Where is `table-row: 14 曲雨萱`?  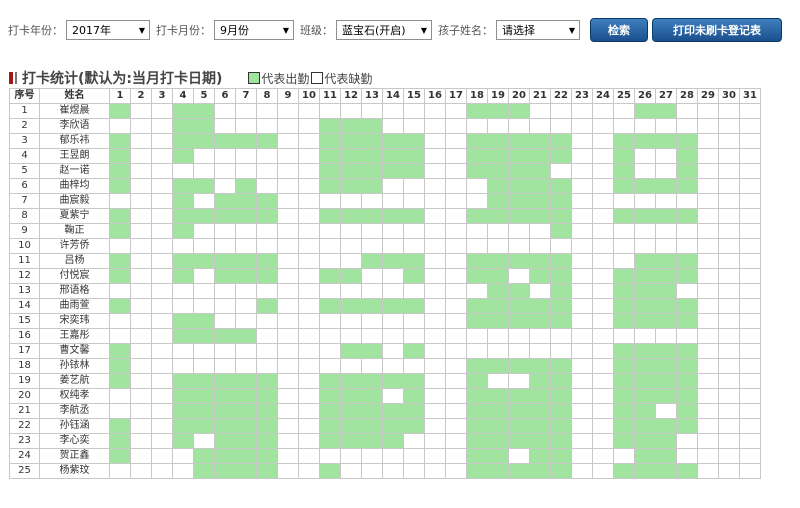 table-row: 14 曲雨萱 is located at coordinates (385, 306).